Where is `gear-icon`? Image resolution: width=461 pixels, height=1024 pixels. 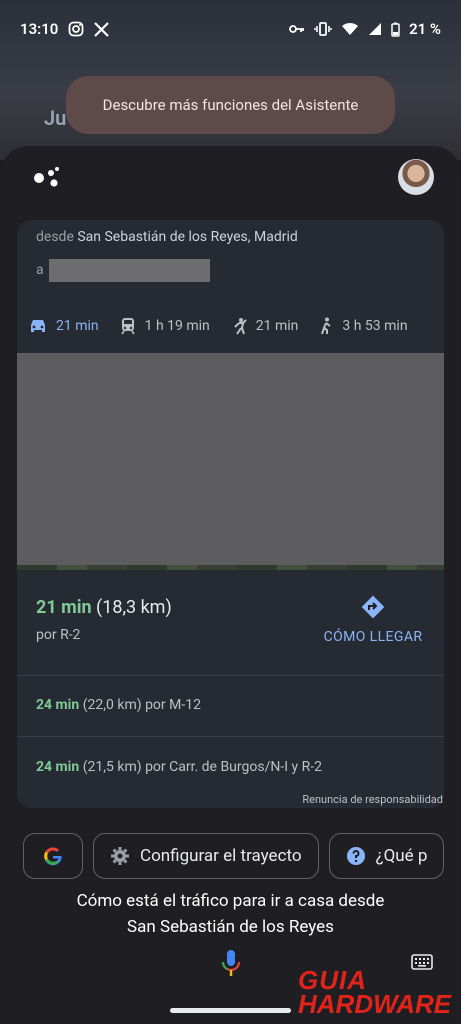
gear-icon is located at coordinates (120, 856).